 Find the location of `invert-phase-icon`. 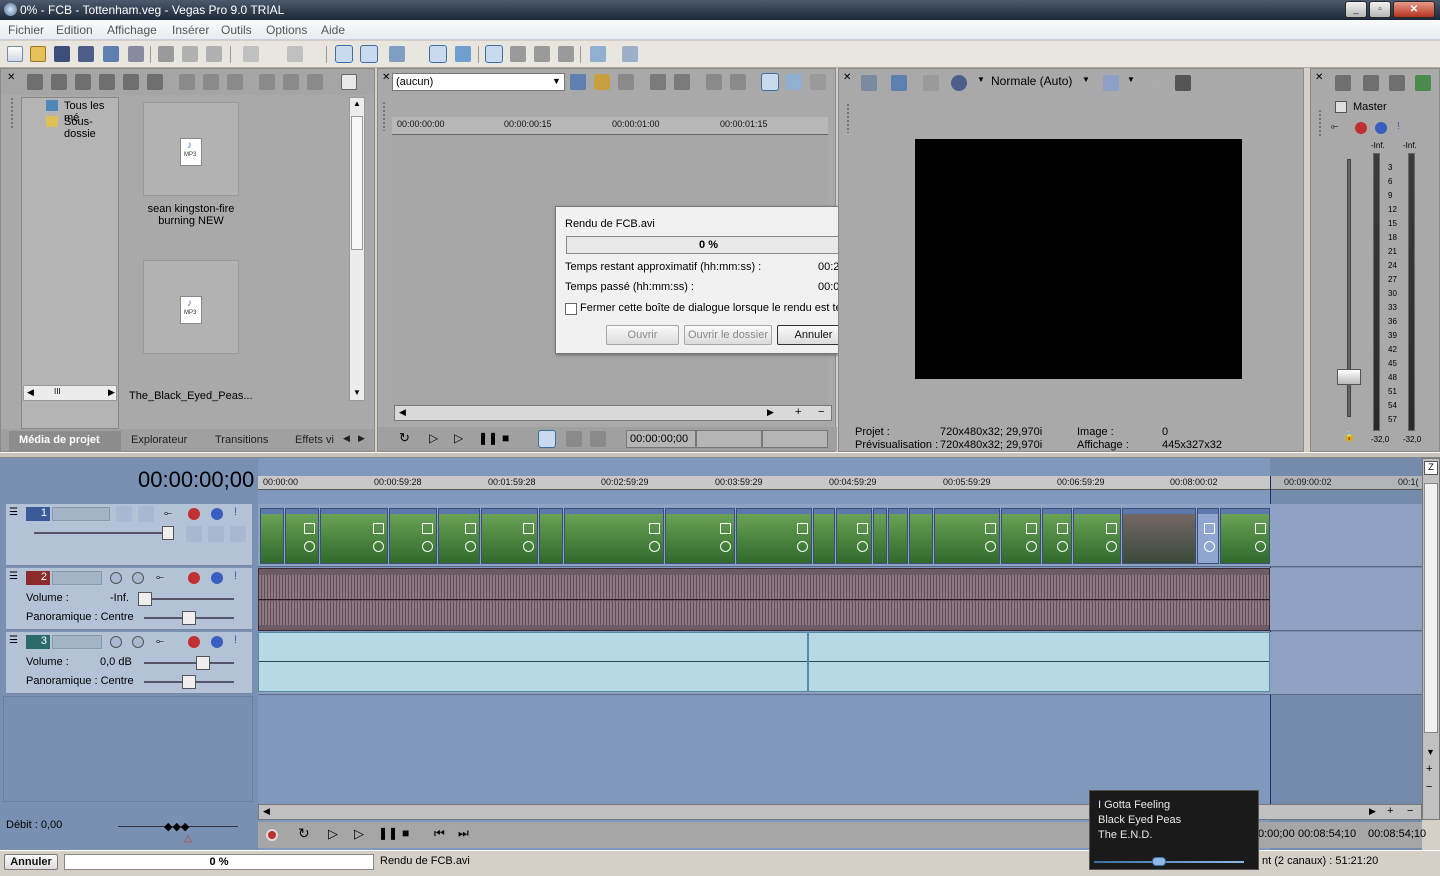

invert-phase-icon is located at coordinates (138, 578).